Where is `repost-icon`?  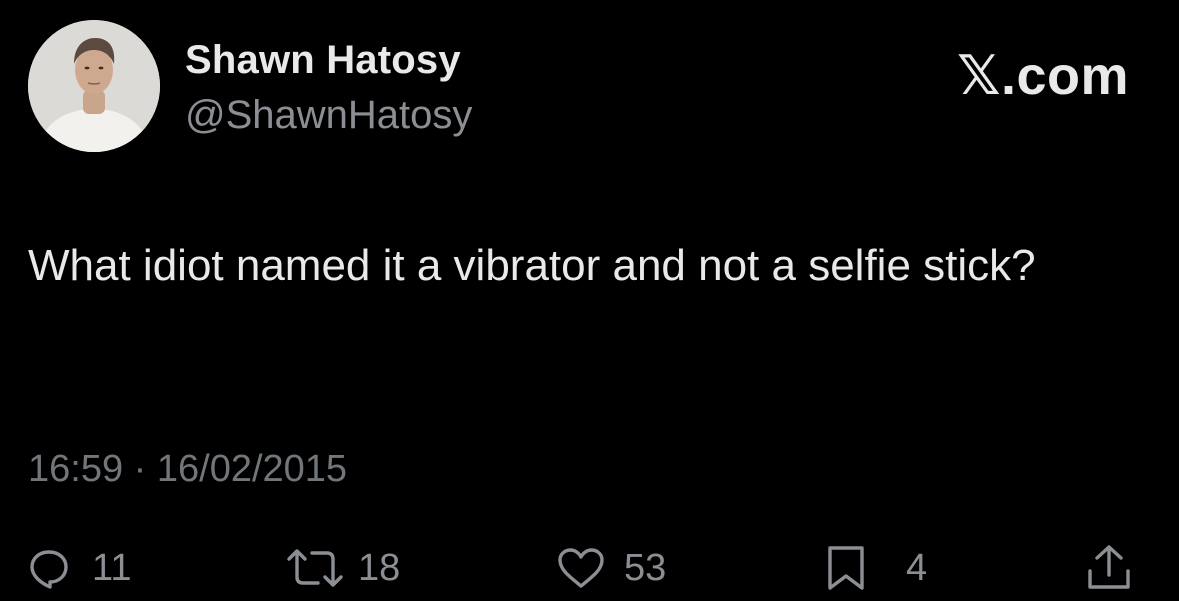
repost-icon is located at coordinates (315, 568).